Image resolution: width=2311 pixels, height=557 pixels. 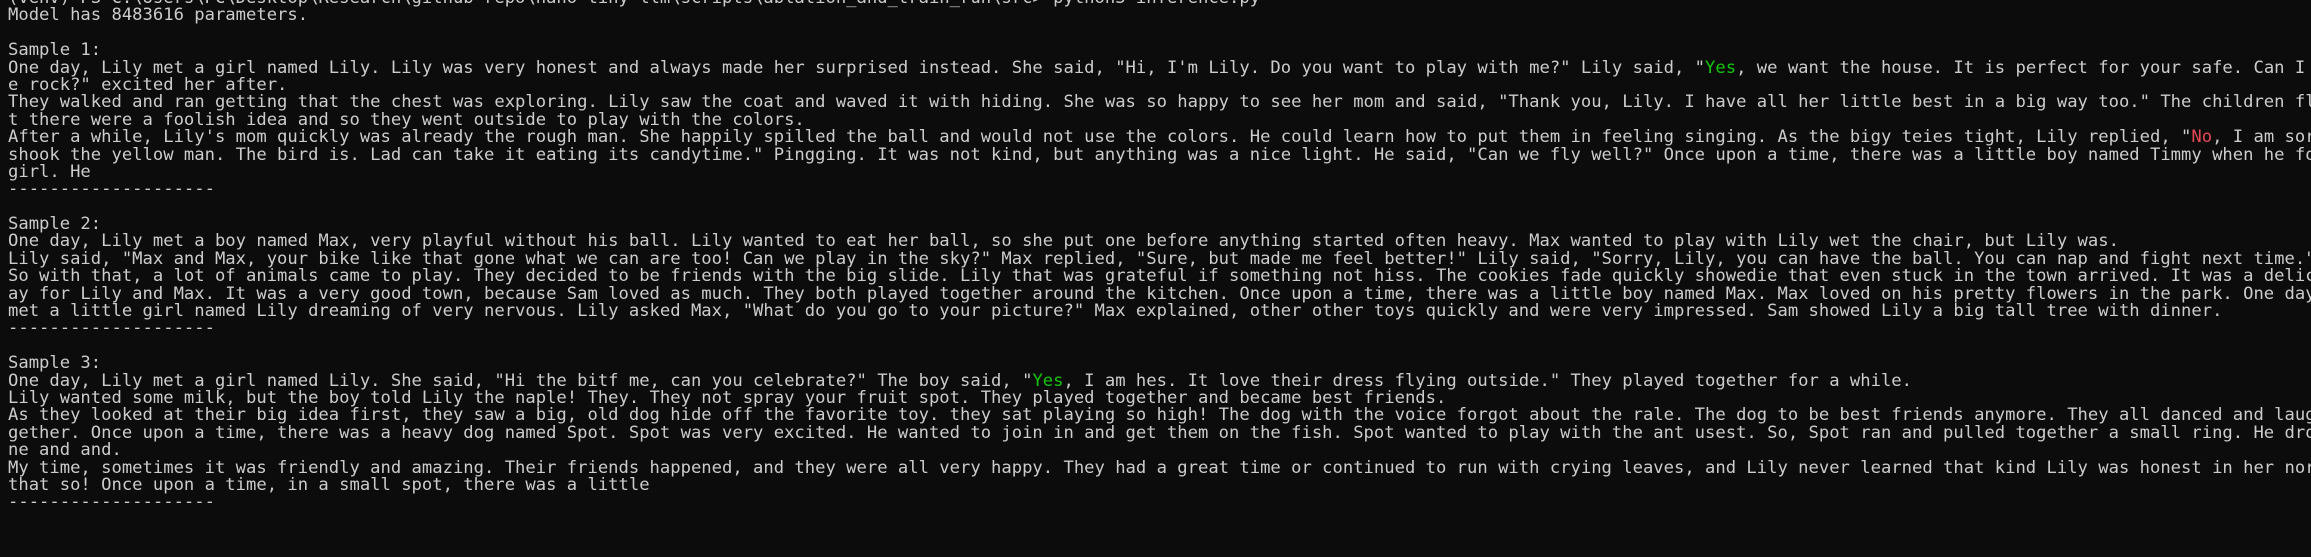 What do you see at coordinates (2309, 278) in the screenshot?
I see `terminal-scrollbar` at bounding box center [2309, 278].